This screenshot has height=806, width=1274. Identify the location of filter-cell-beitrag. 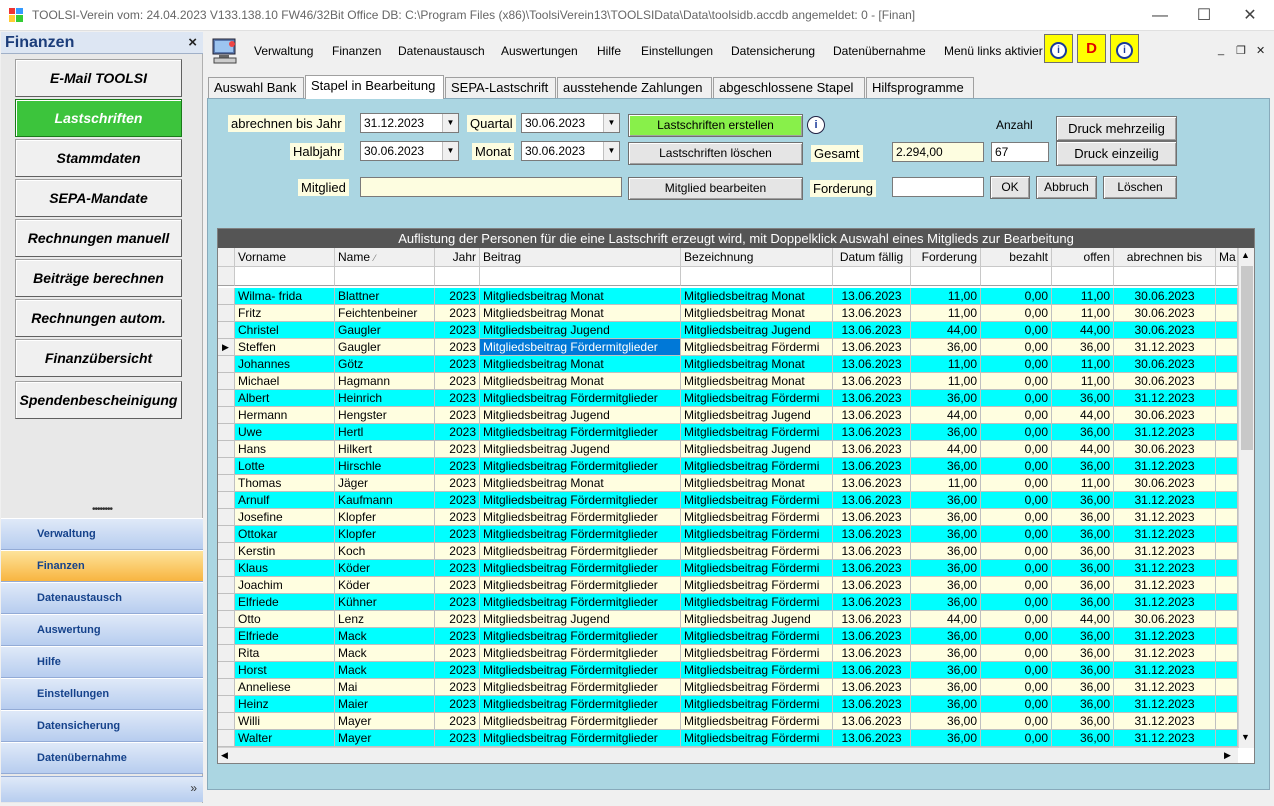
(580, 276).